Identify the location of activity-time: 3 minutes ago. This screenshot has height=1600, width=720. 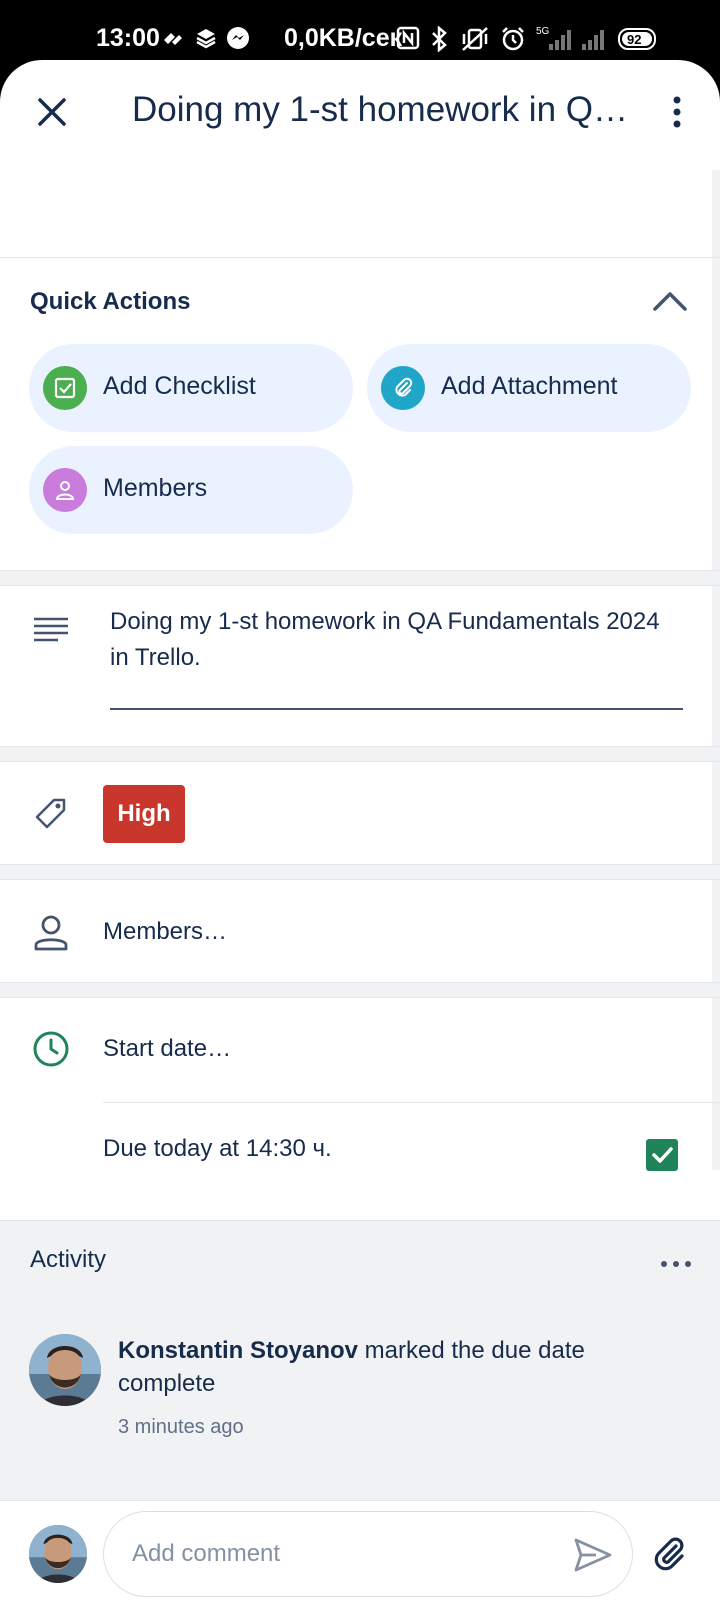
(181, 1427).